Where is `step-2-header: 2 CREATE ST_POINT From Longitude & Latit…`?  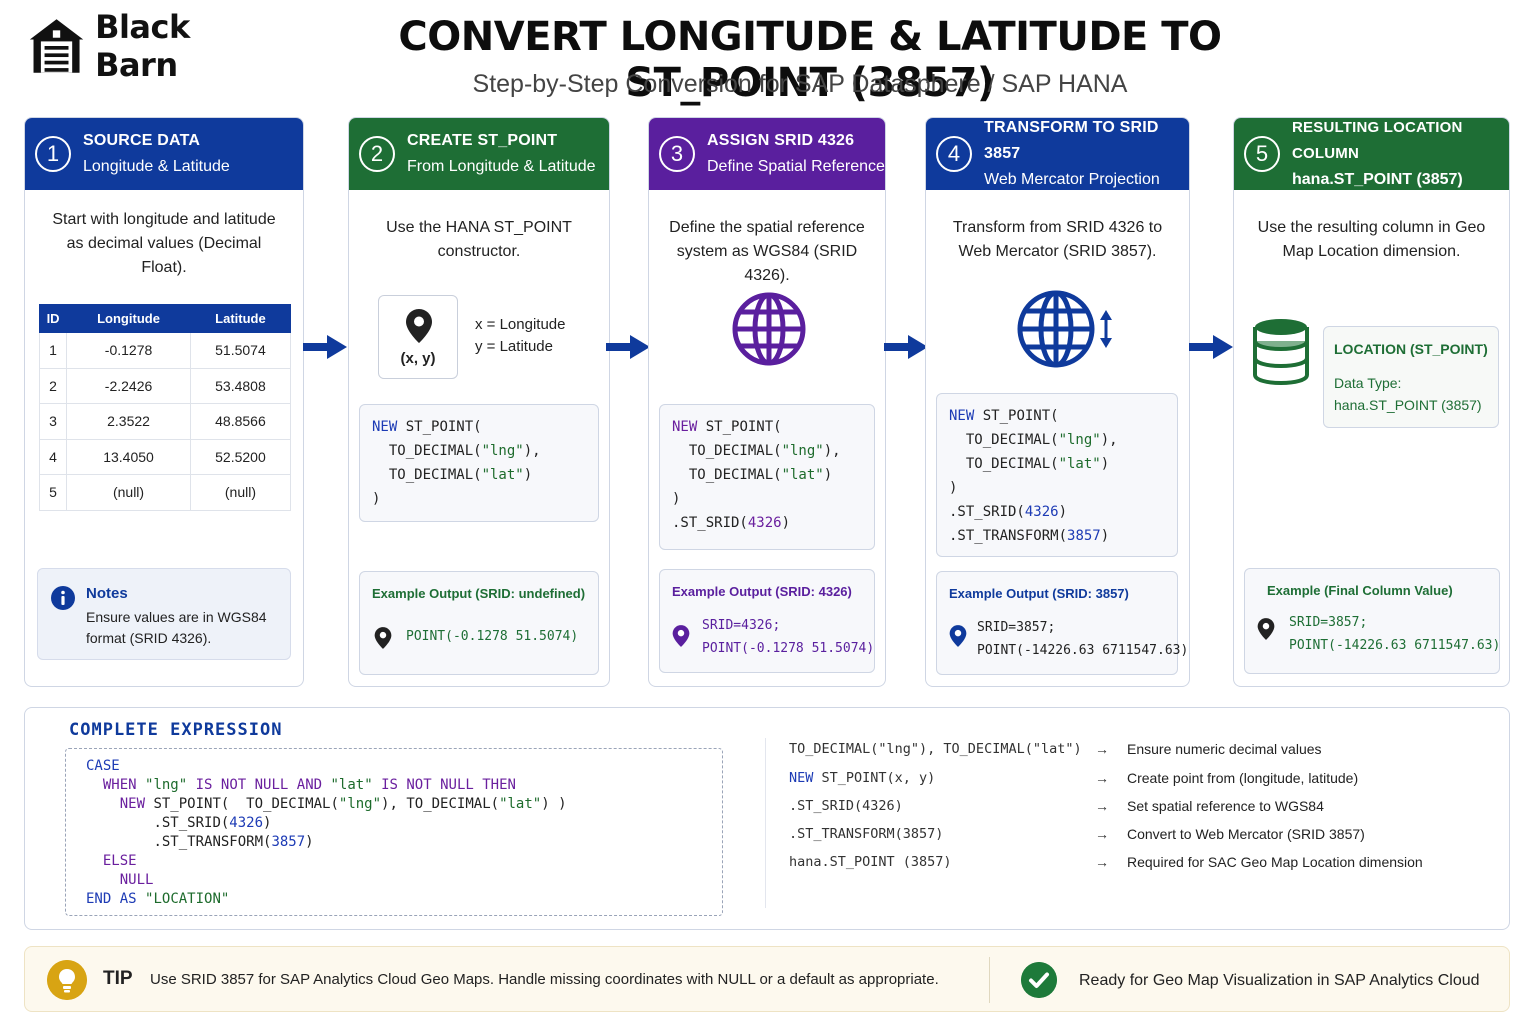 step-2-header: 2 CREATE ST_POINT From Longitude & Latit… is located at coordinates (479, 154).